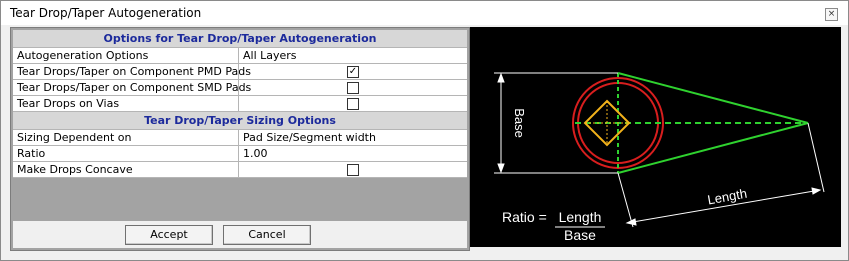 This screenshot has height=261, width=849. What do you see at coordinates (75, 169) in the screenshot?
I see `row-label: Make Drops Concave` at bounding box center [75, 169].